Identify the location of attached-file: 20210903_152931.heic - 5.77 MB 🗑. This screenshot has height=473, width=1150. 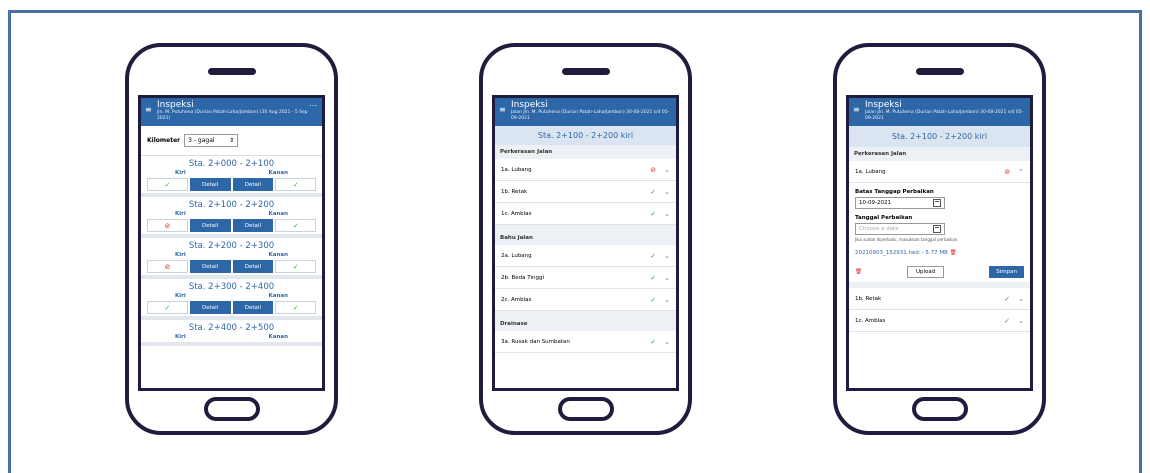
(939, 253).